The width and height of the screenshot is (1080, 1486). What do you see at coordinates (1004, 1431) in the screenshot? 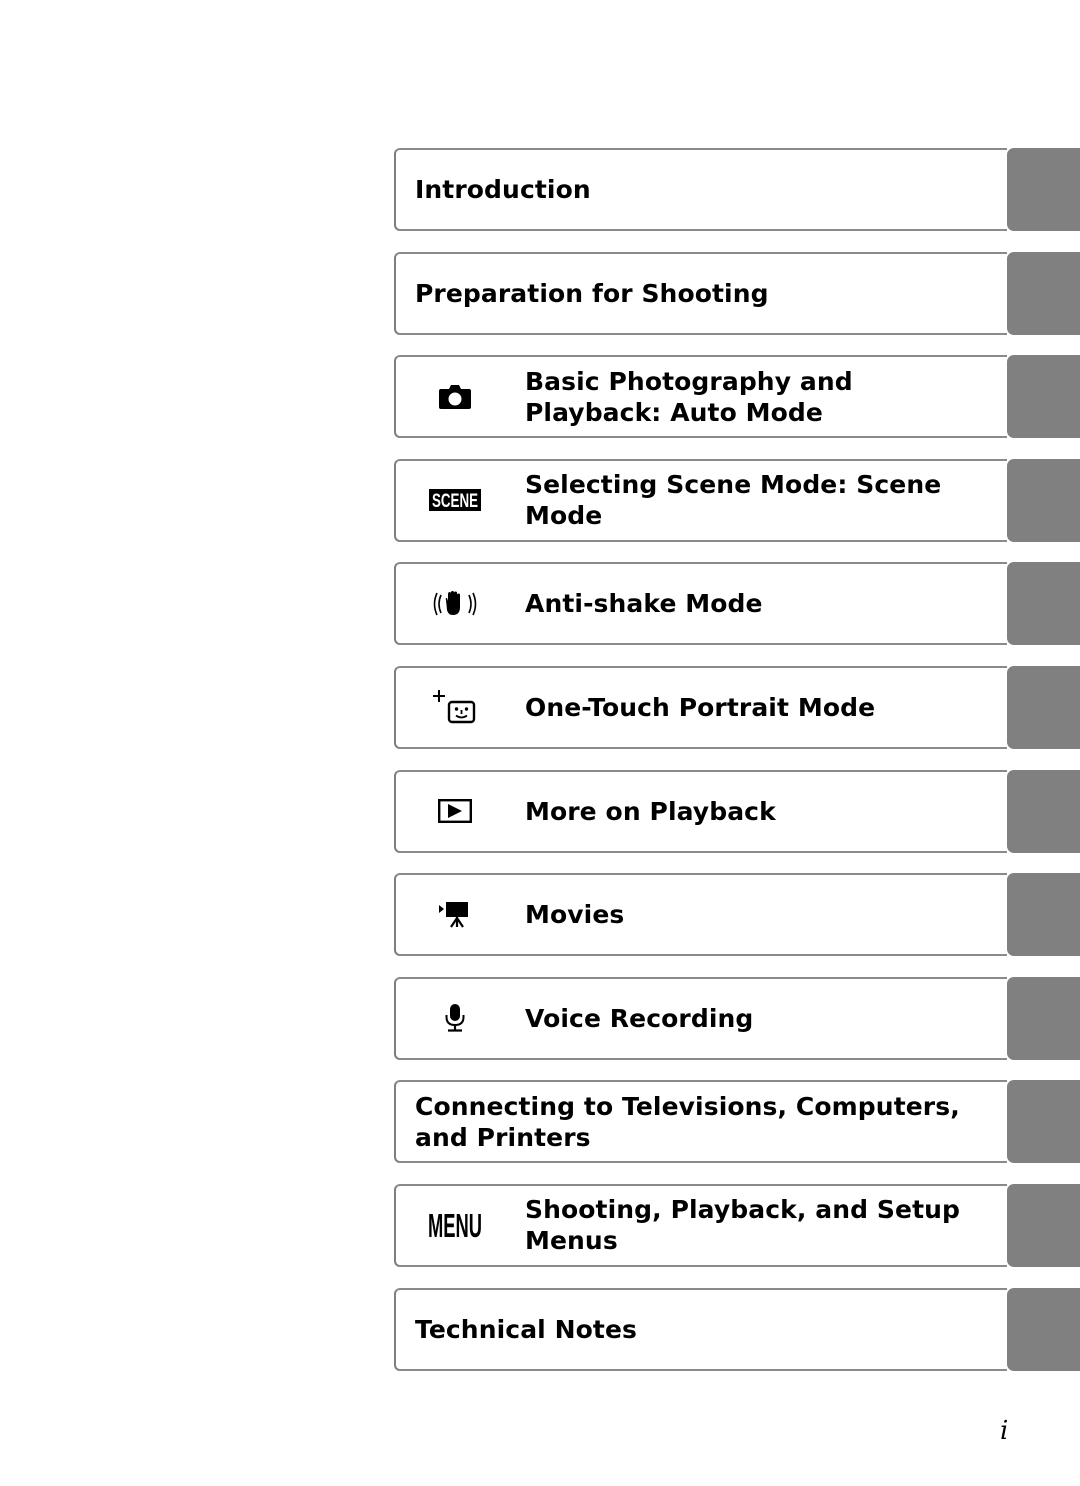
I see `page-number: i` at bounding box center [1004, 1431].